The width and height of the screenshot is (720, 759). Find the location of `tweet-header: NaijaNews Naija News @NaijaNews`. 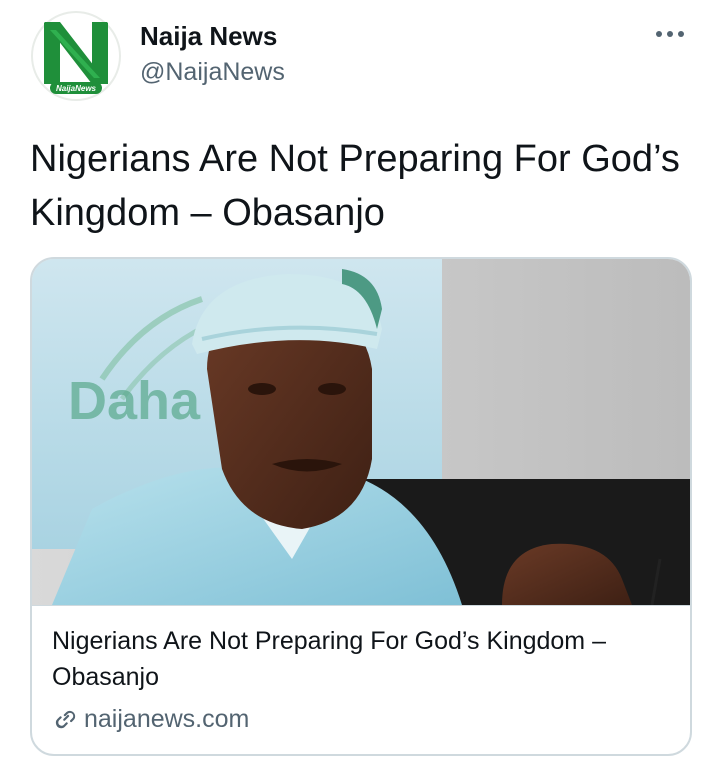

tweet-header: NaijaNews Naija News @NaijaNews is located at coordinates (360, 58).